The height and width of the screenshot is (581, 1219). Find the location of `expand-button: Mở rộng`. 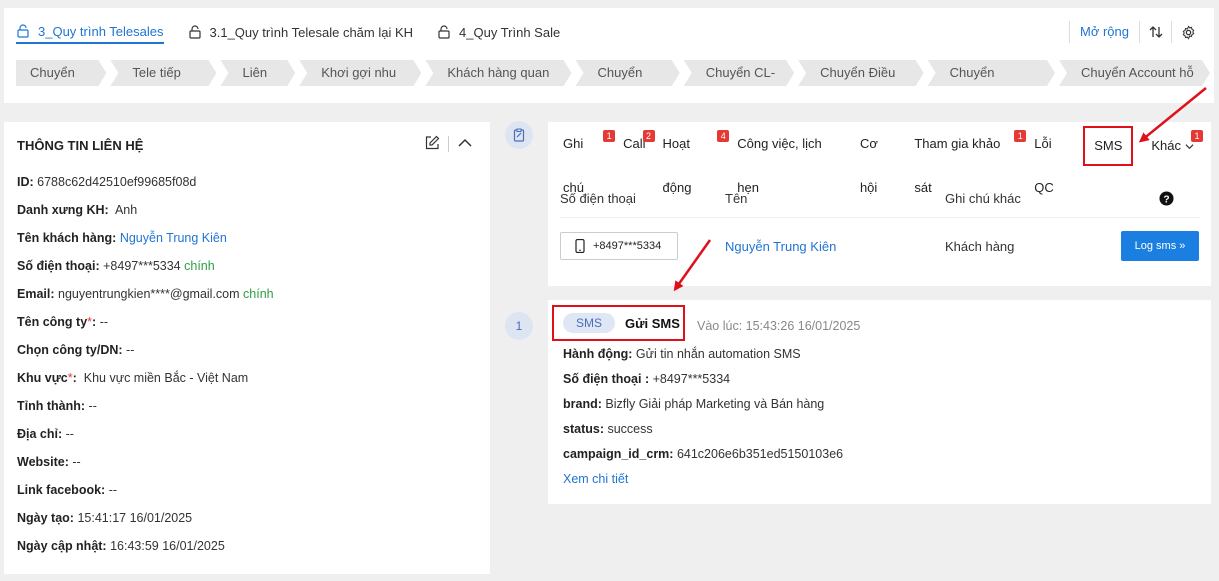

expand-button: Mở rộng is located at coordinates (1104, 32).